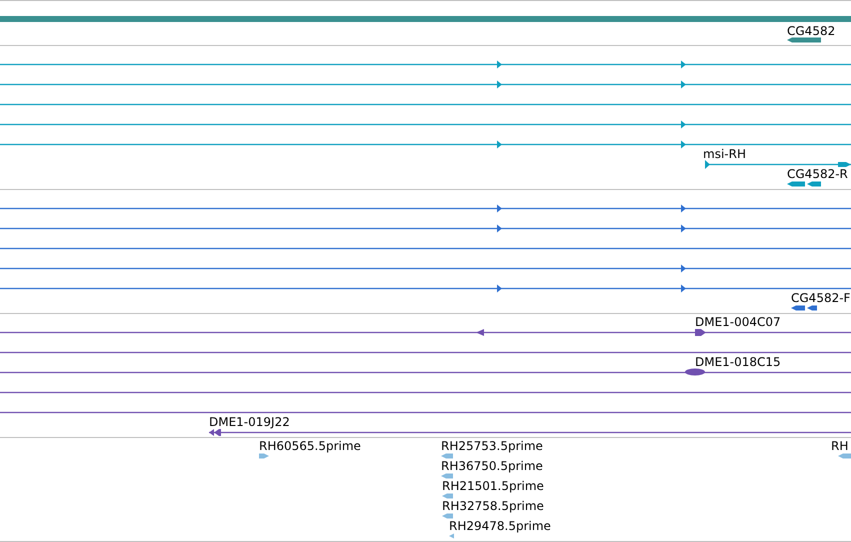 The width and height of the screenshot is (851, 542). What do you see at coordinates (738, 362) in the screenshot?
I see `feature-label: DME1-018C15` at bounding box center [738, 362].